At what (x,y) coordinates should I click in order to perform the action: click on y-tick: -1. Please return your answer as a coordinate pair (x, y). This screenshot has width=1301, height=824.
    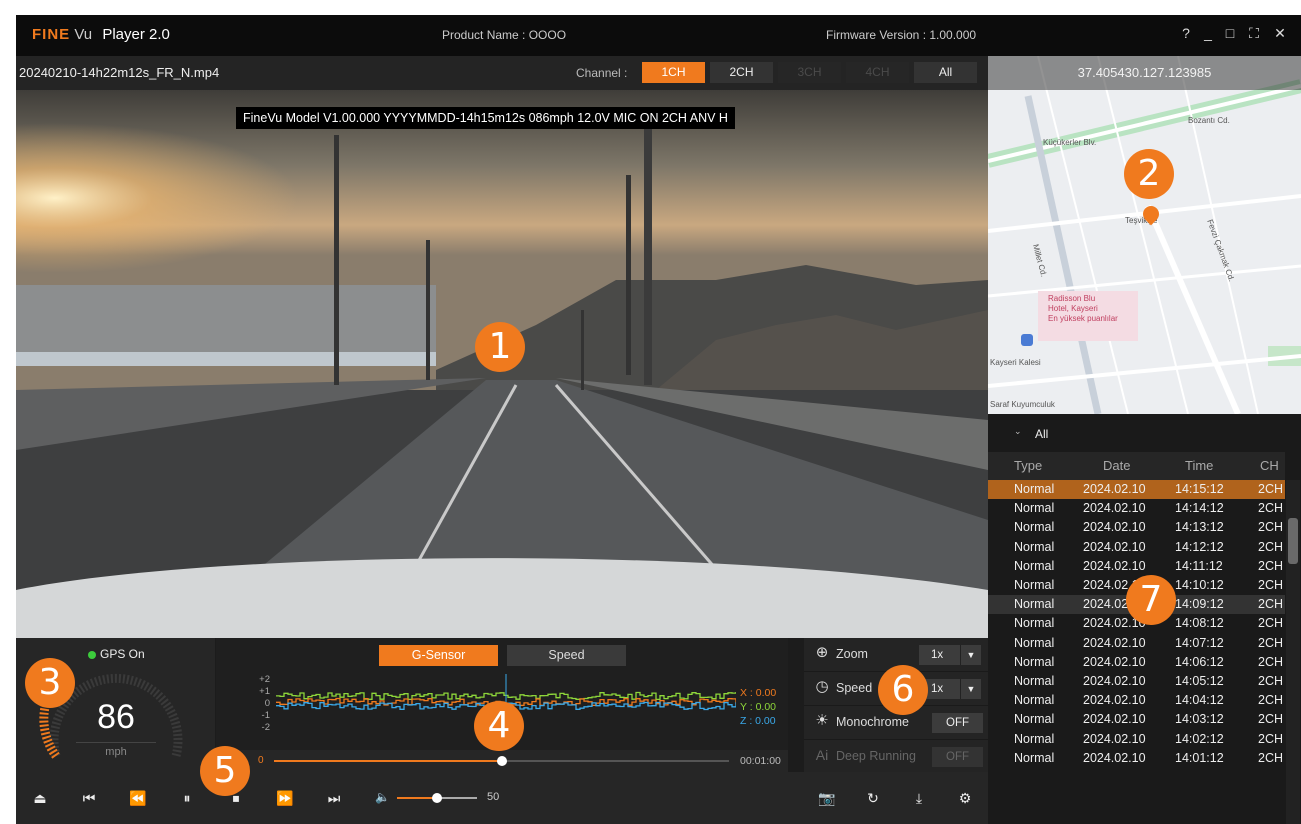
    Looking at the image, I should click on (265, 715).